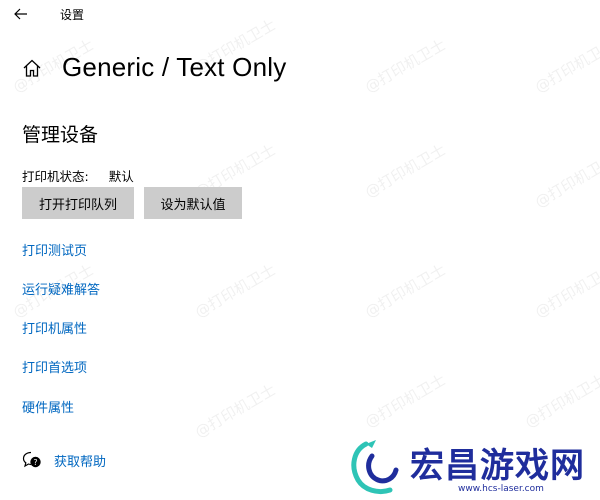  What do you see at coordinates (174, 67) in the screenshot?
I see `page-title: Generic / Text Only` at bounding box center [174, 67].